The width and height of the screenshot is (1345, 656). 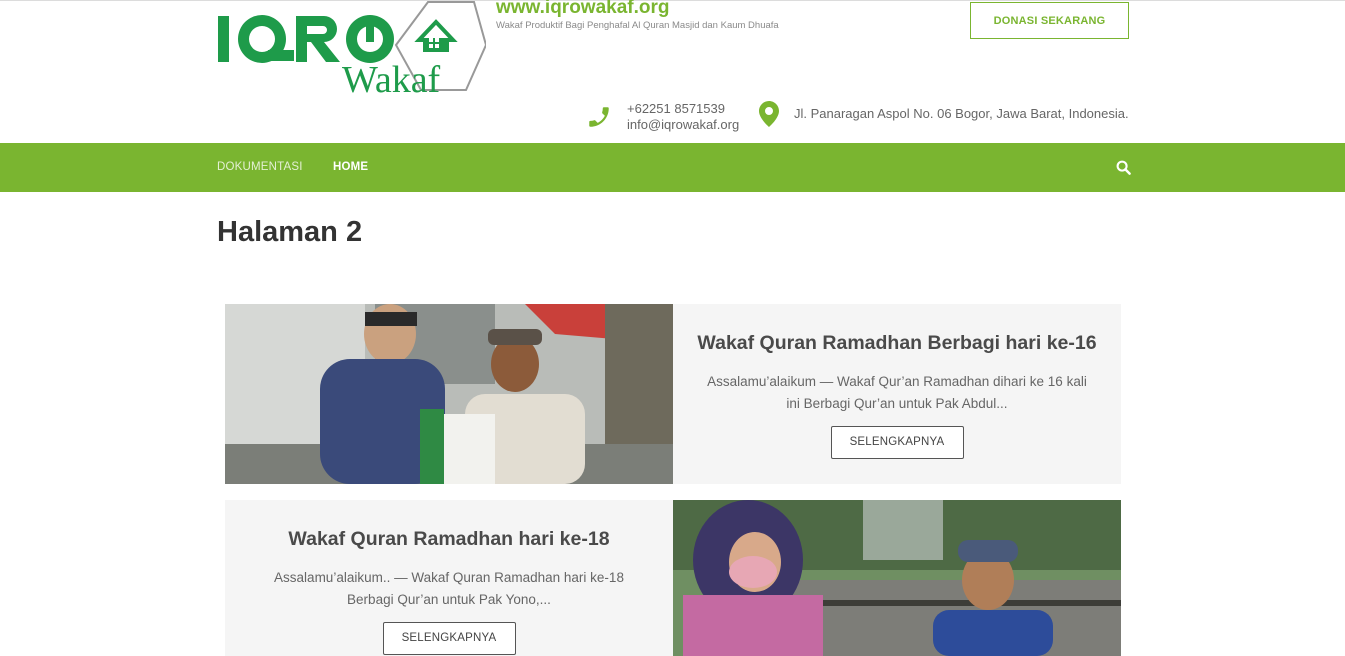 I want to click on contact-info: +62251 8571539 info@iqrowakaf.org, so click(x=683, y=117).